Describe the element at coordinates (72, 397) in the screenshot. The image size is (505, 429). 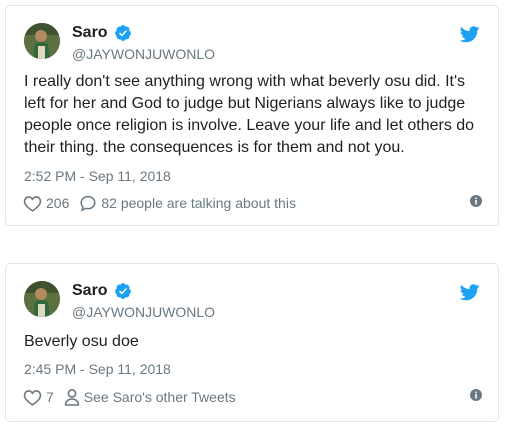
I see `person-icon` at that location.